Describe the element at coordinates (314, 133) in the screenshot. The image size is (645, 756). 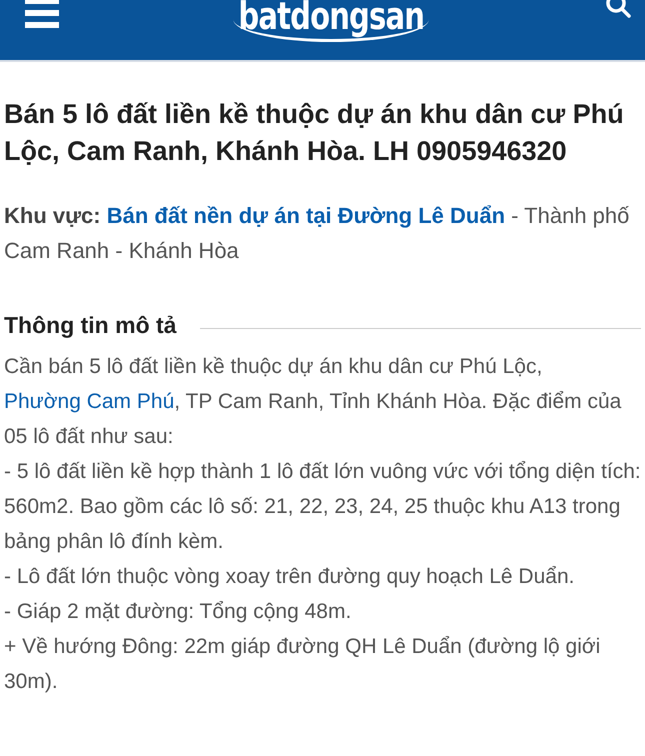
I see `listing-title: Bán 5 lô đất liền kề thuộc dự án khu dân cư Phú Lộc, Cam Ranh, Khánh Hòa. LH 0905946320` at that location.